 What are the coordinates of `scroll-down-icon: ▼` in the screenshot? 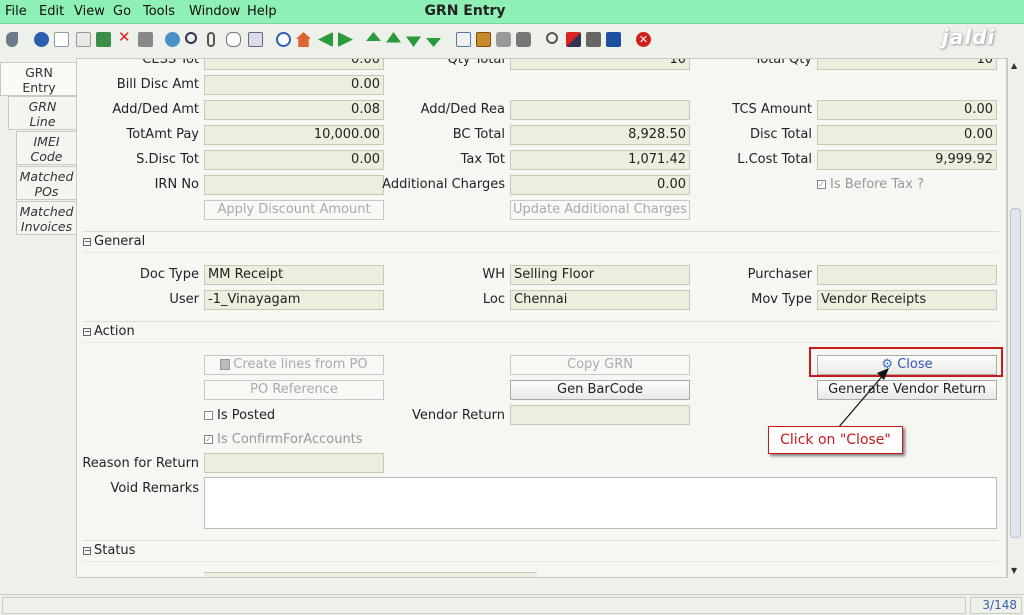 It's located at (1014, 570).